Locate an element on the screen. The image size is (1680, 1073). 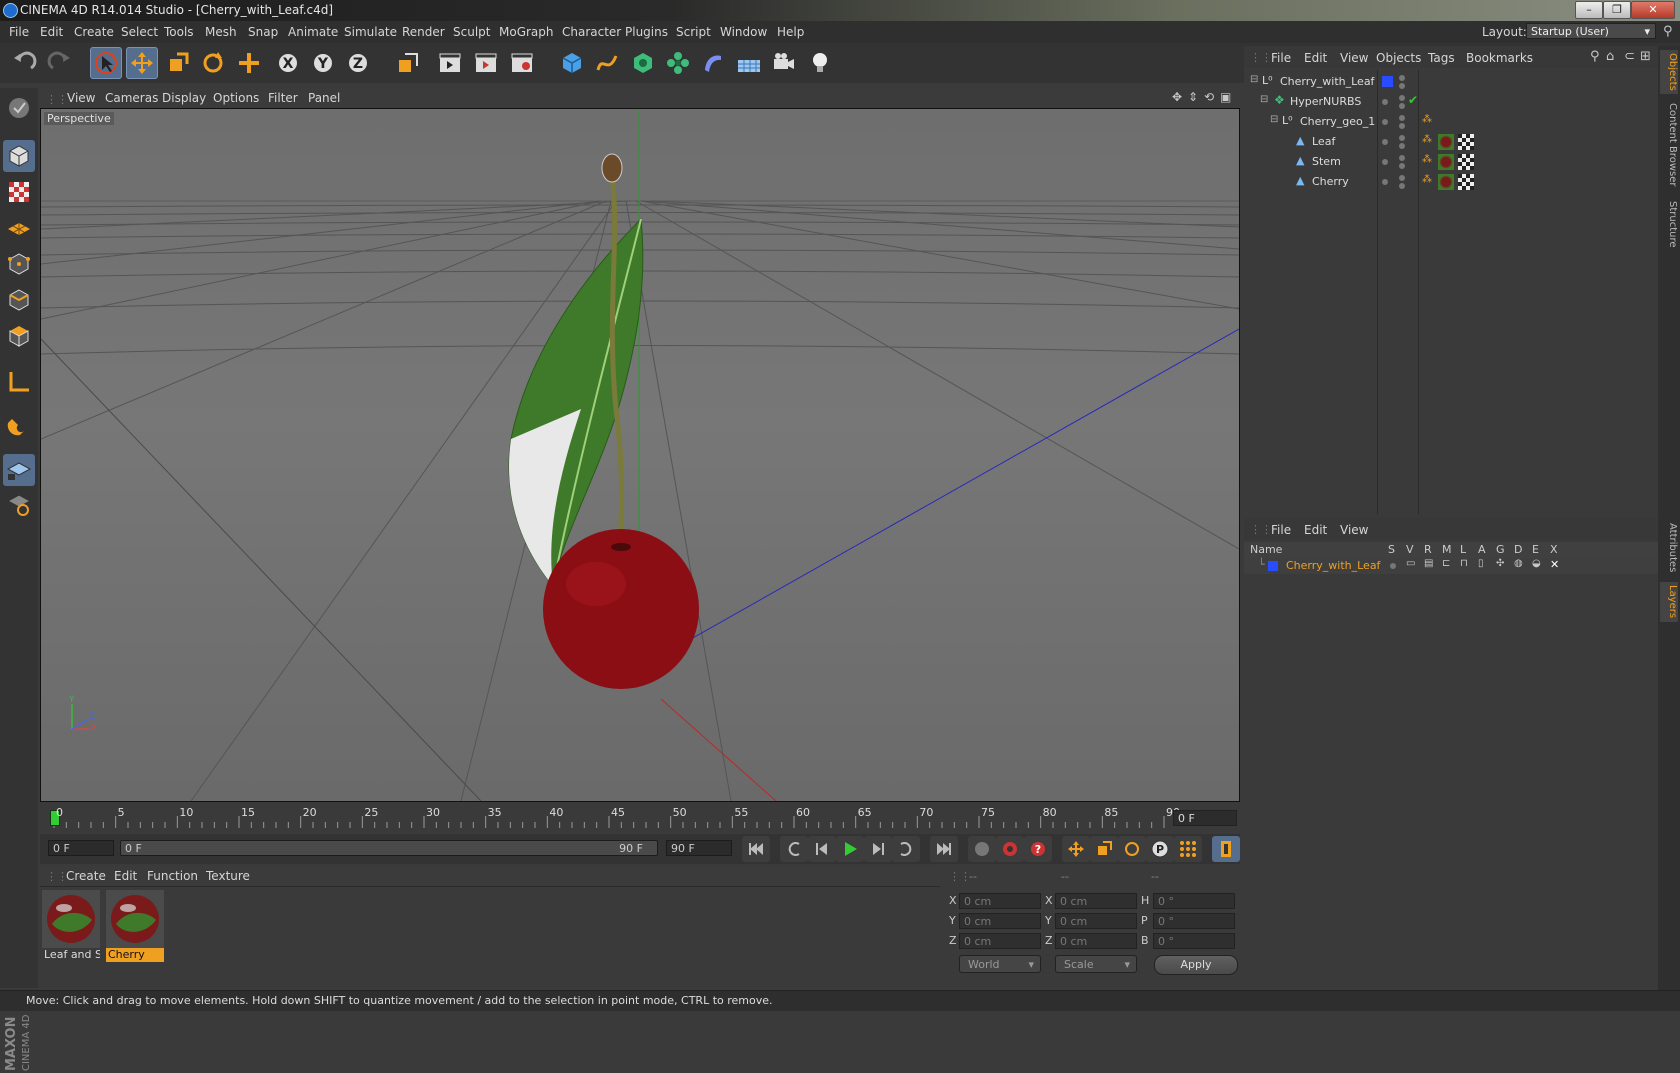
layer-menu-edit: Edit is located at coordinates (1315, 530).